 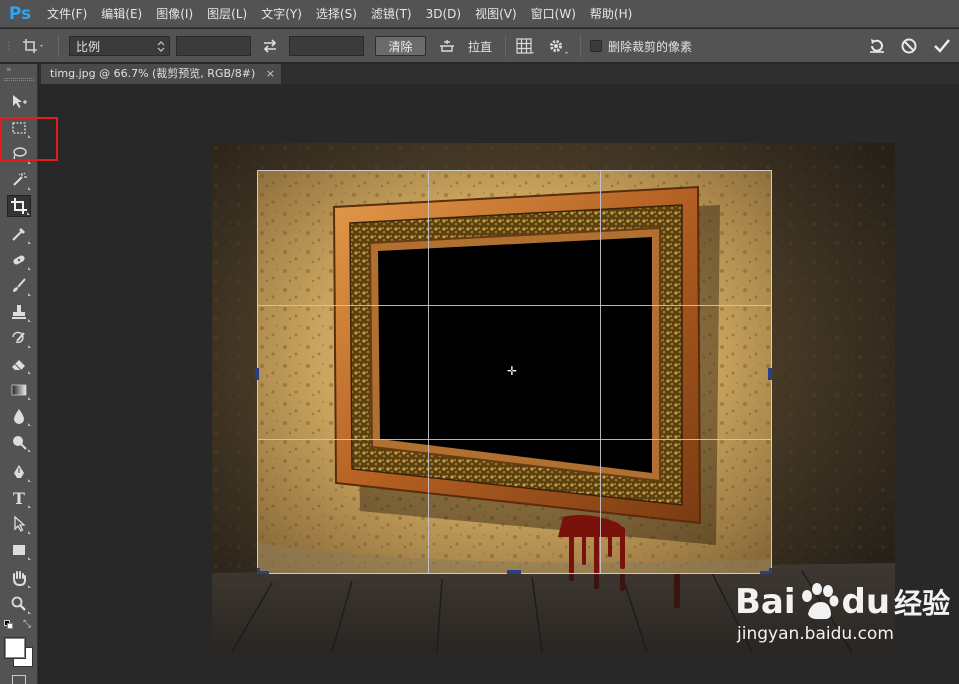 I want to click on dodge-tool, so click(x=19, y=442).